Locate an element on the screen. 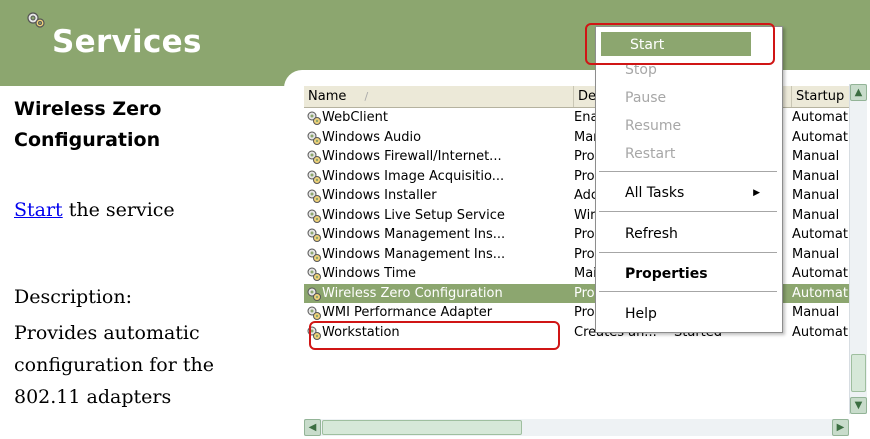 The image size is (870, 439). selected-service-highlight-box is located at coordinates (434, 335).